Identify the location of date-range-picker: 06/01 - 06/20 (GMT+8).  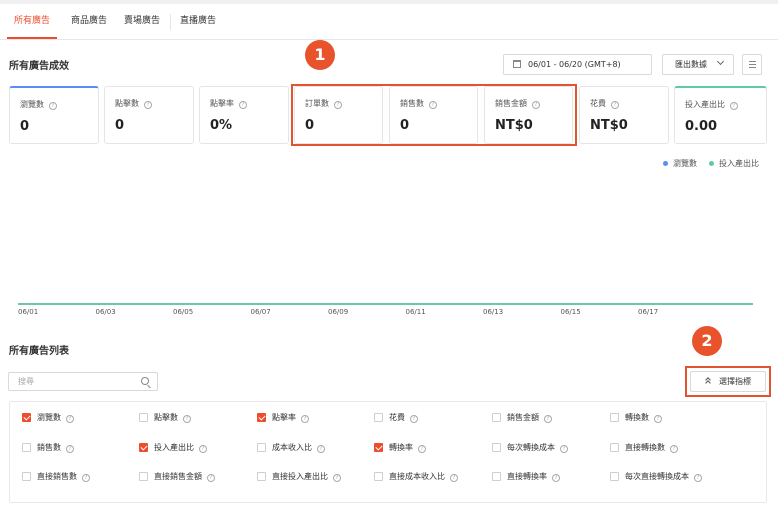
(577, 64).